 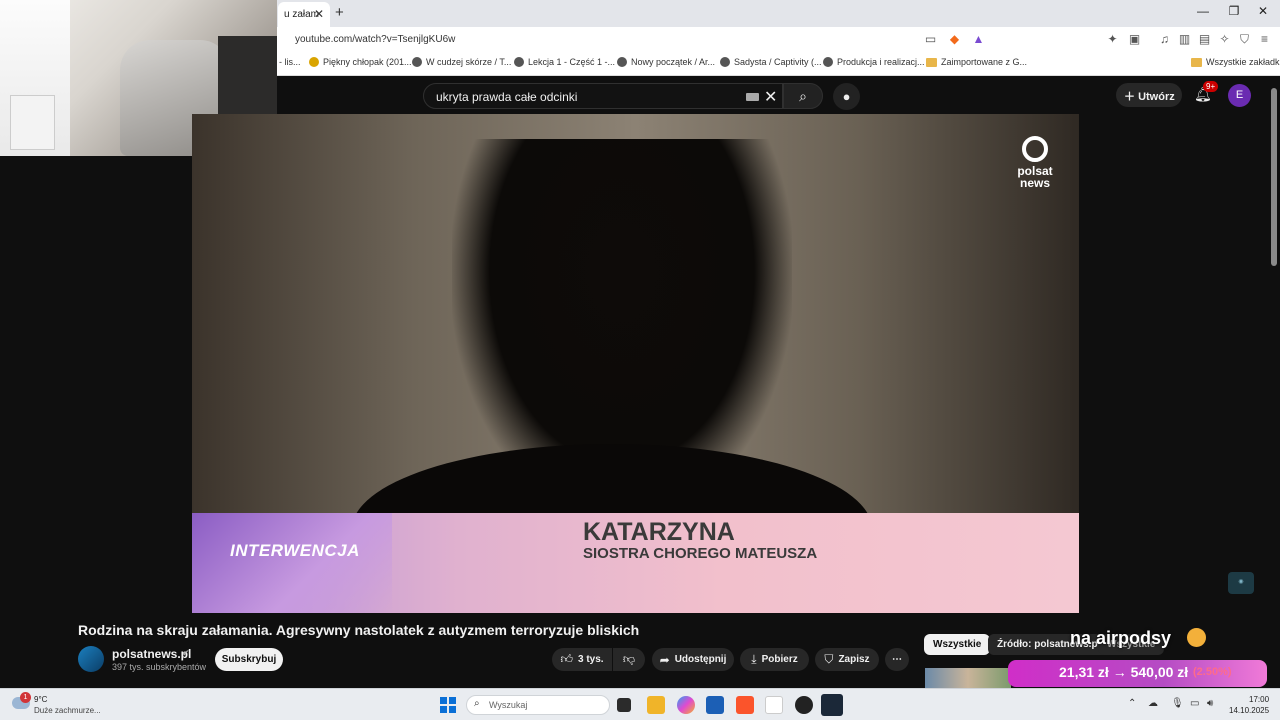 What do you see at coordinates (1244, 39) in the screenshot?
I see `vpn-icon: ⛉` at bounding box center [1244, 39].